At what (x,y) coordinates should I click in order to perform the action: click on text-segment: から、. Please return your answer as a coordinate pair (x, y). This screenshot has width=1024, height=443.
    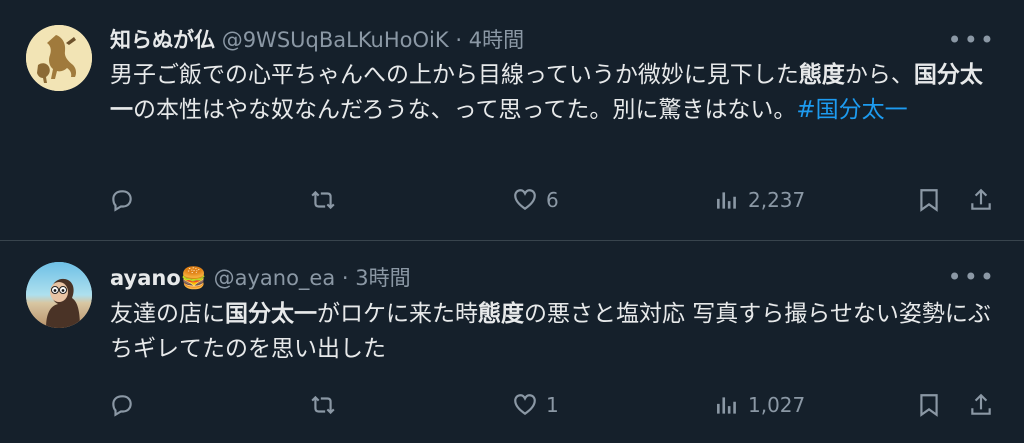
    Looking at the image, I should click on (879, 75).